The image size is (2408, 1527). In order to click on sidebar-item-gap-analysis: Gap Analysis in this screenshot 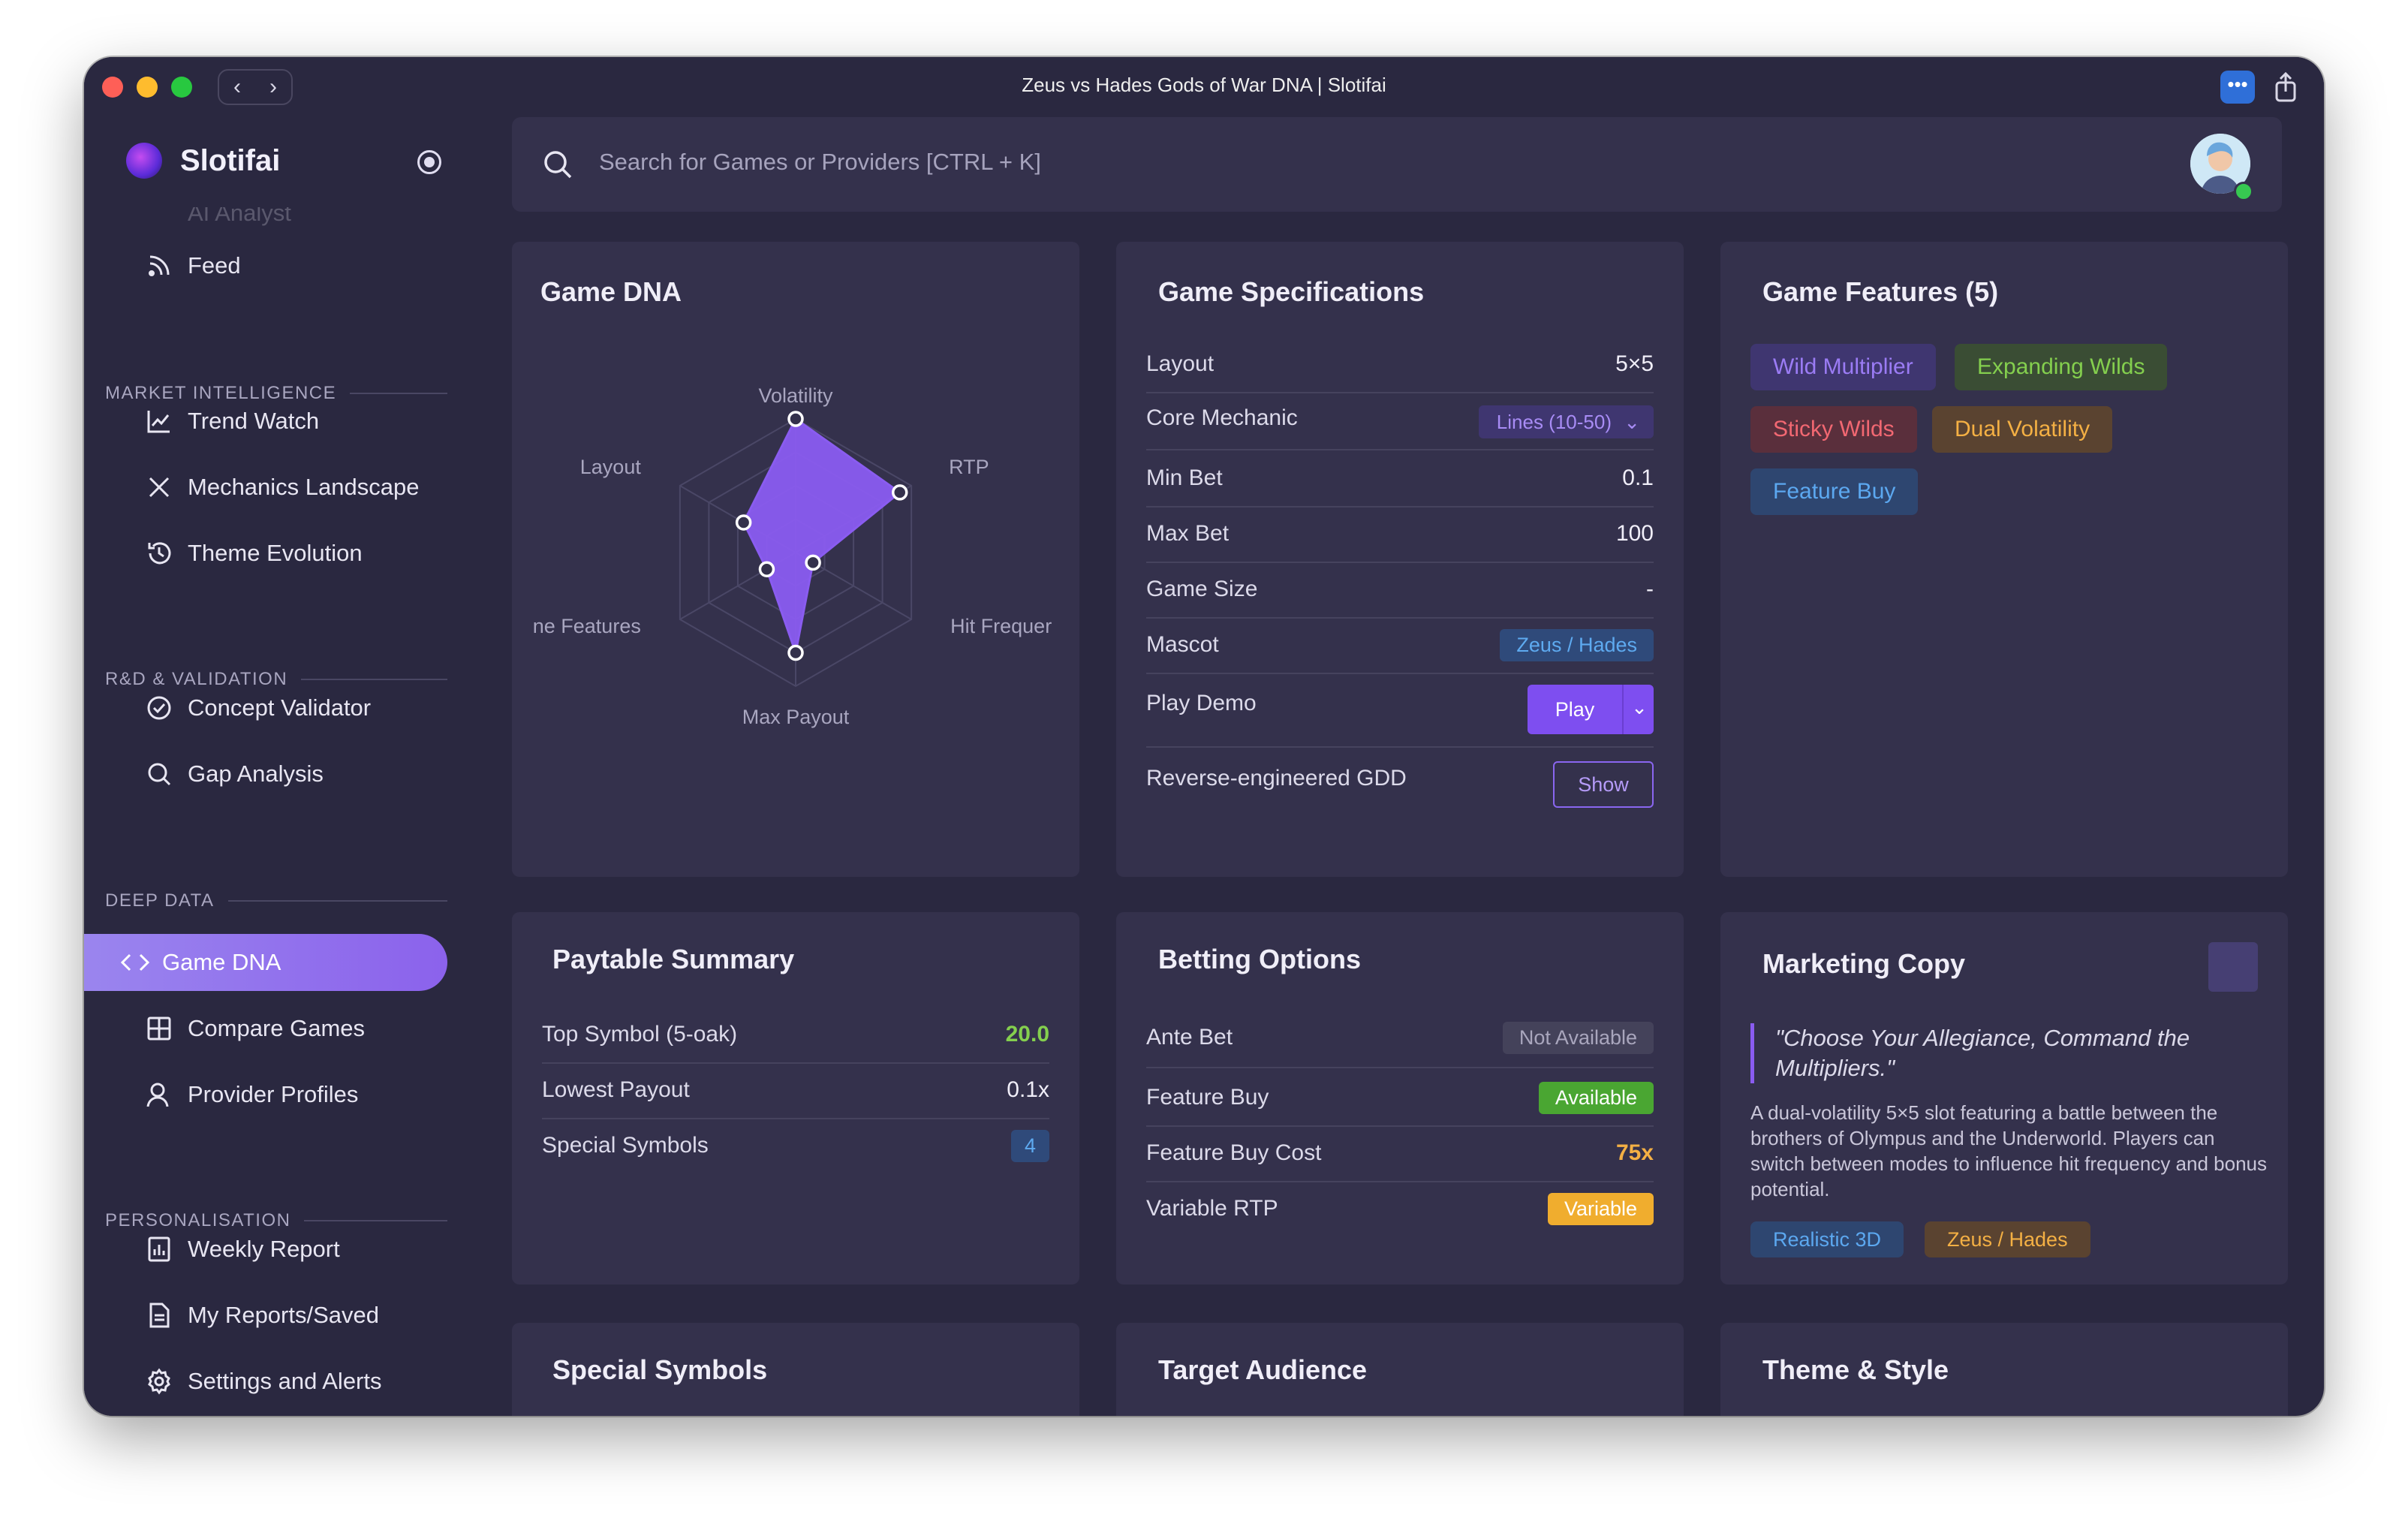, I will do `click(283, 774)`.